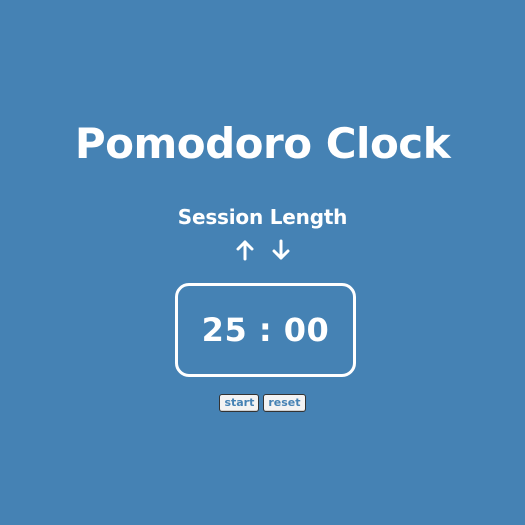  Describe the element at coordinates (239, 403) in the screenshot. I see `start-button: start` at that location.